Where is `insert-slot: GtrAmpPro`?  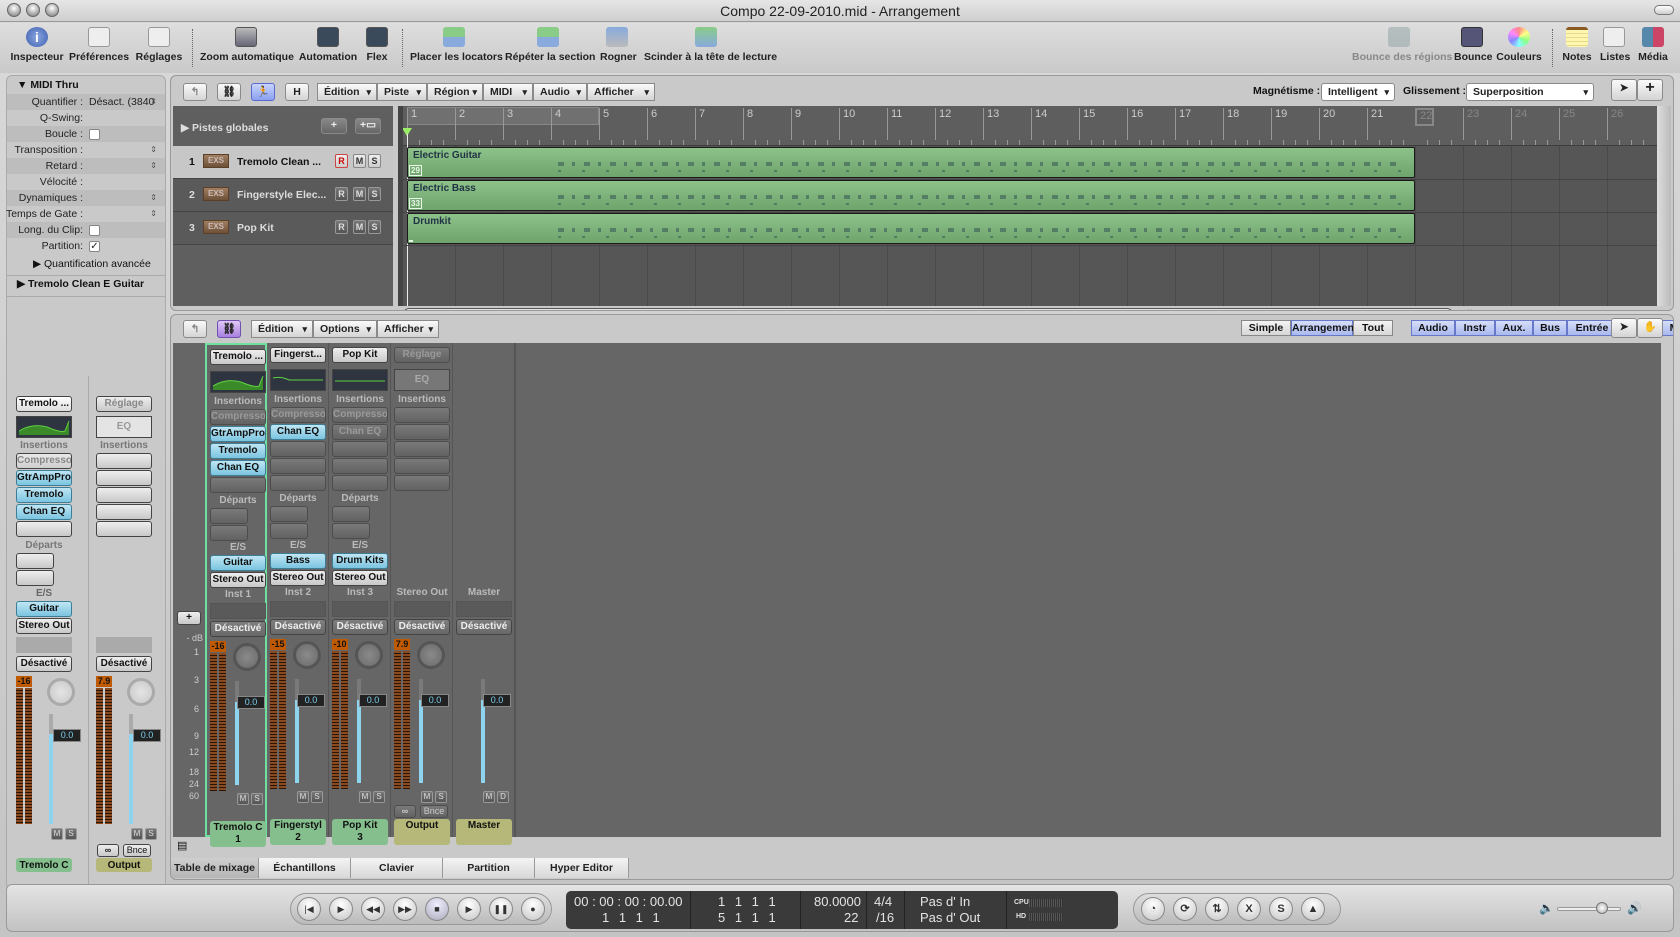 insert-slot: GtrAmpPro is located at coordinates (238, 434).